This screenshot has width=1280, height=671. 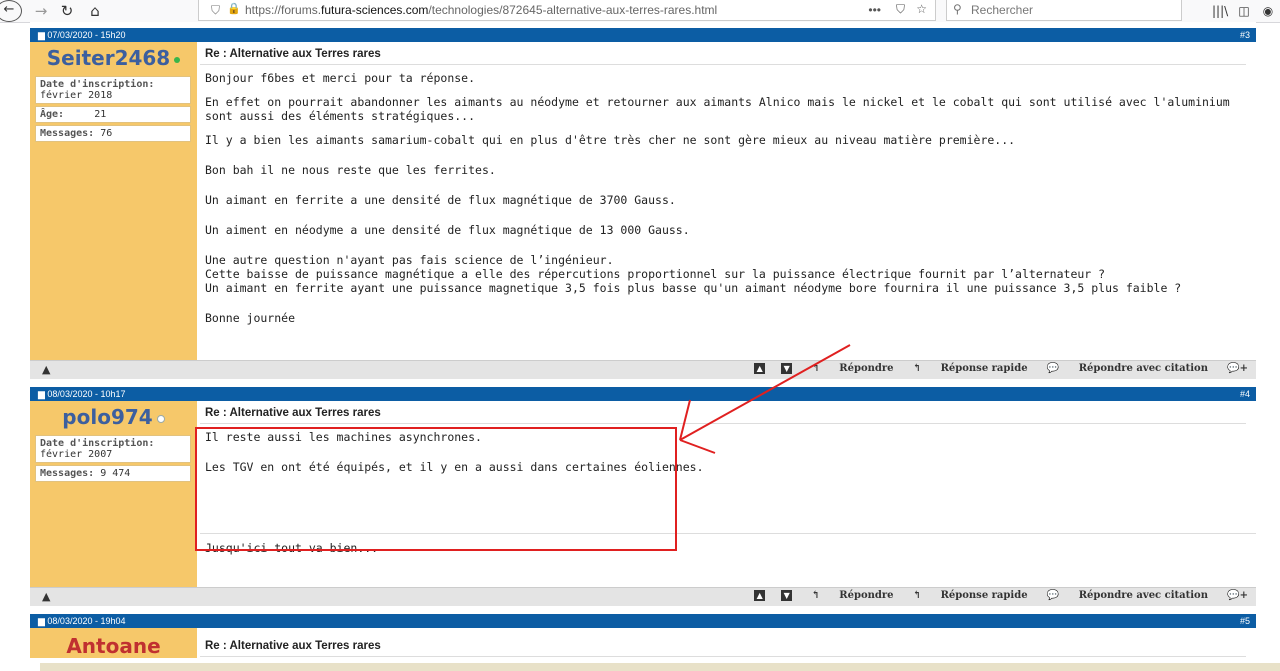 I want to click on arrow-head-right, so click(x=697, y=446).